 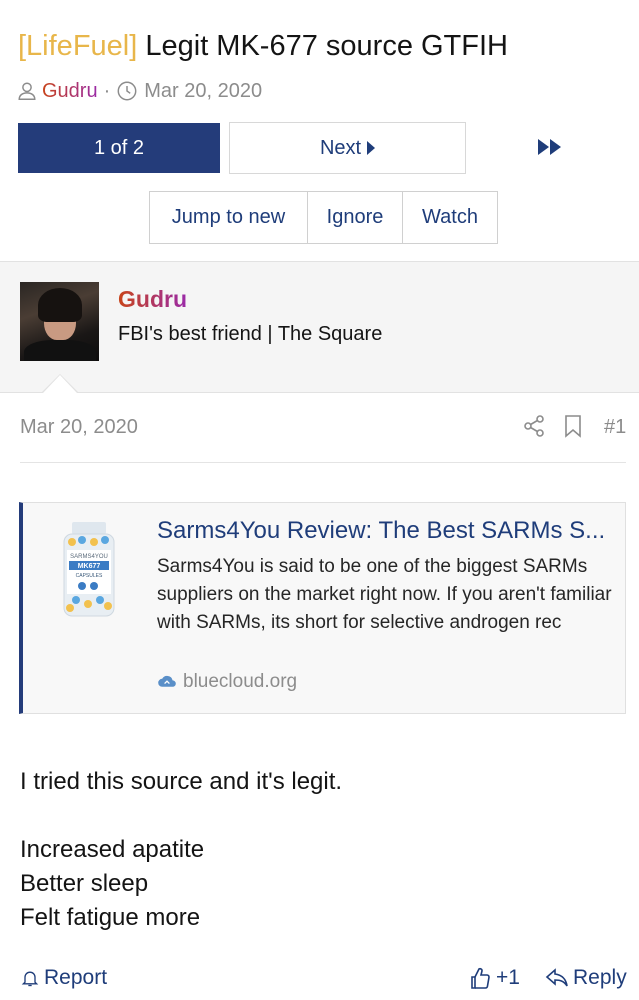 What do you see at coordinates (229, 217) in the screenshot?
I see `jump-to-new-button: Jump to new` at bounding box center [229, 217].